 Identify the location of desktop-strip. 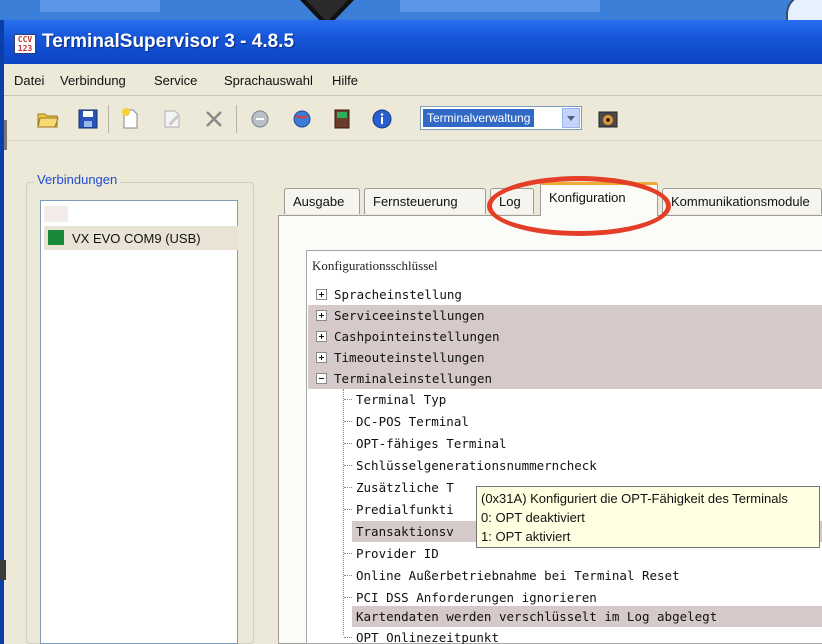
(411, 11).